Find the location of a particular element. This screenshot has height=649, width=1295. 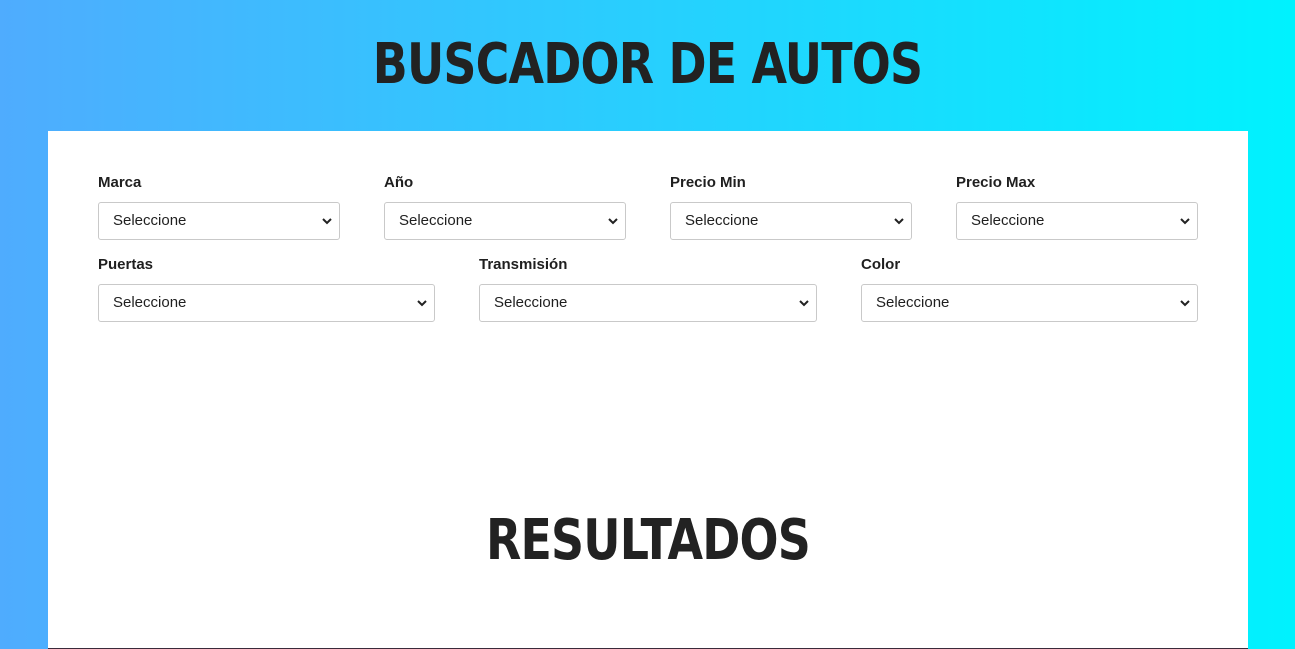

year-field: Año Seleccione is located at coordinates (505, 207).